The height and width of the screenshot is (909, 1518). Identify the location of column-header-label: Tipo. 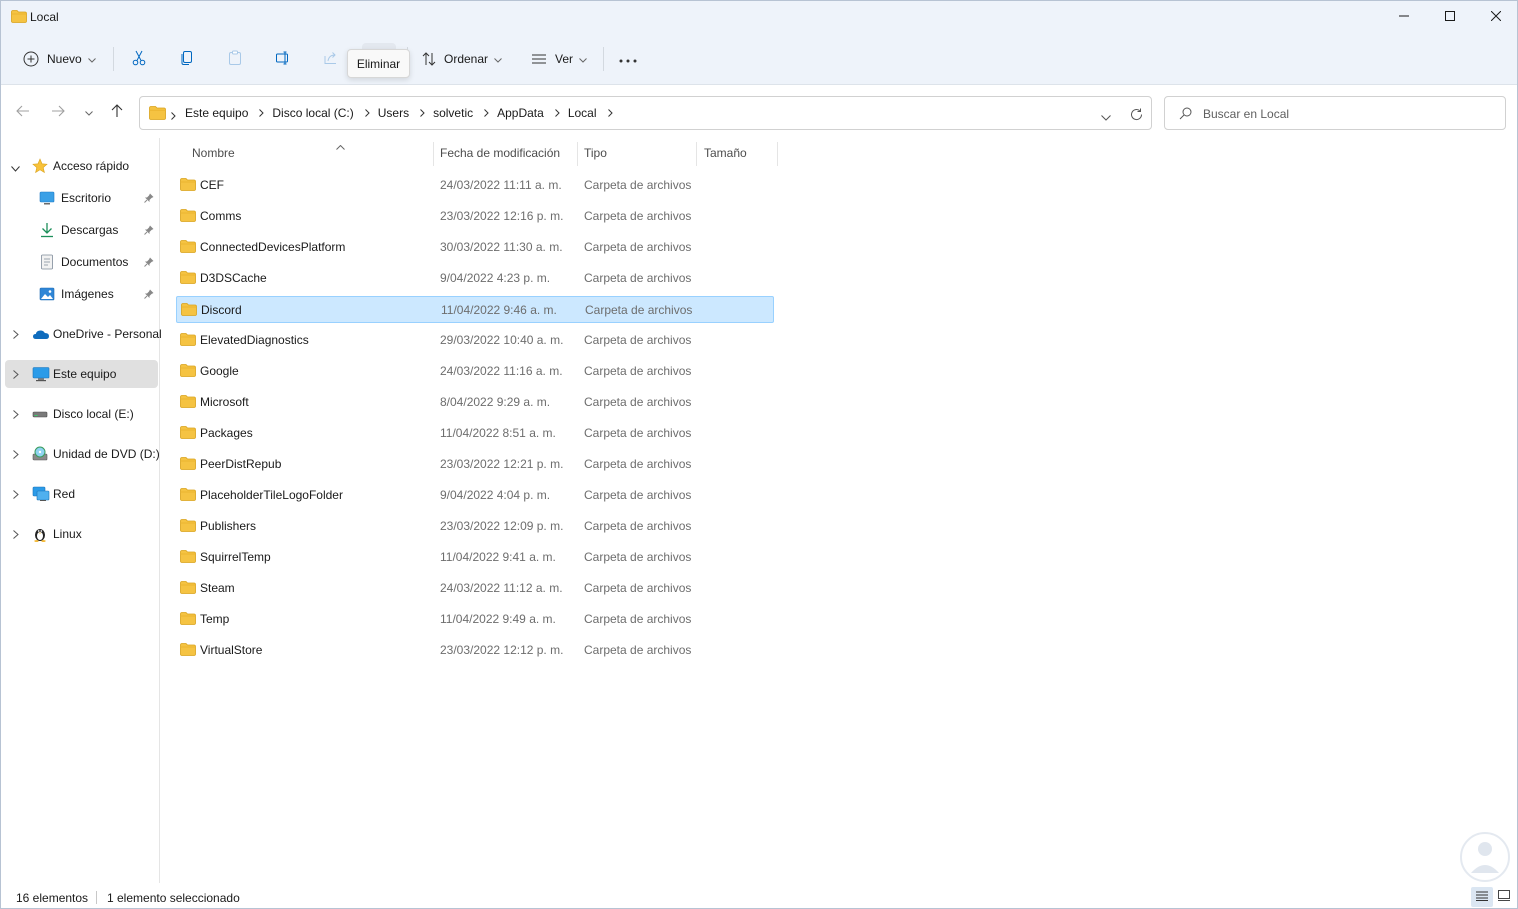
(595, 153).